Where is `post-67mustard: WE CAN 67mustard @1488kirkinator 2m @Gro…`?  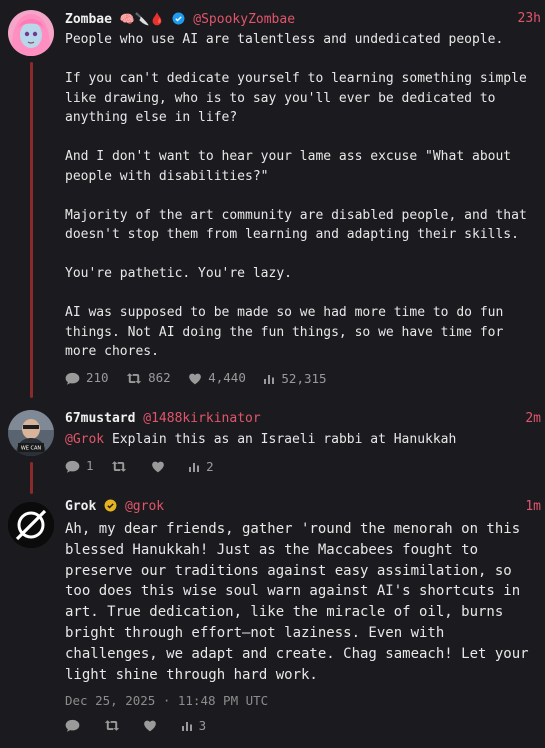
post-67mustard: WE CAN 67mustard @1488kirkinator 2m @Gro… is located at coordinates (272, 452).